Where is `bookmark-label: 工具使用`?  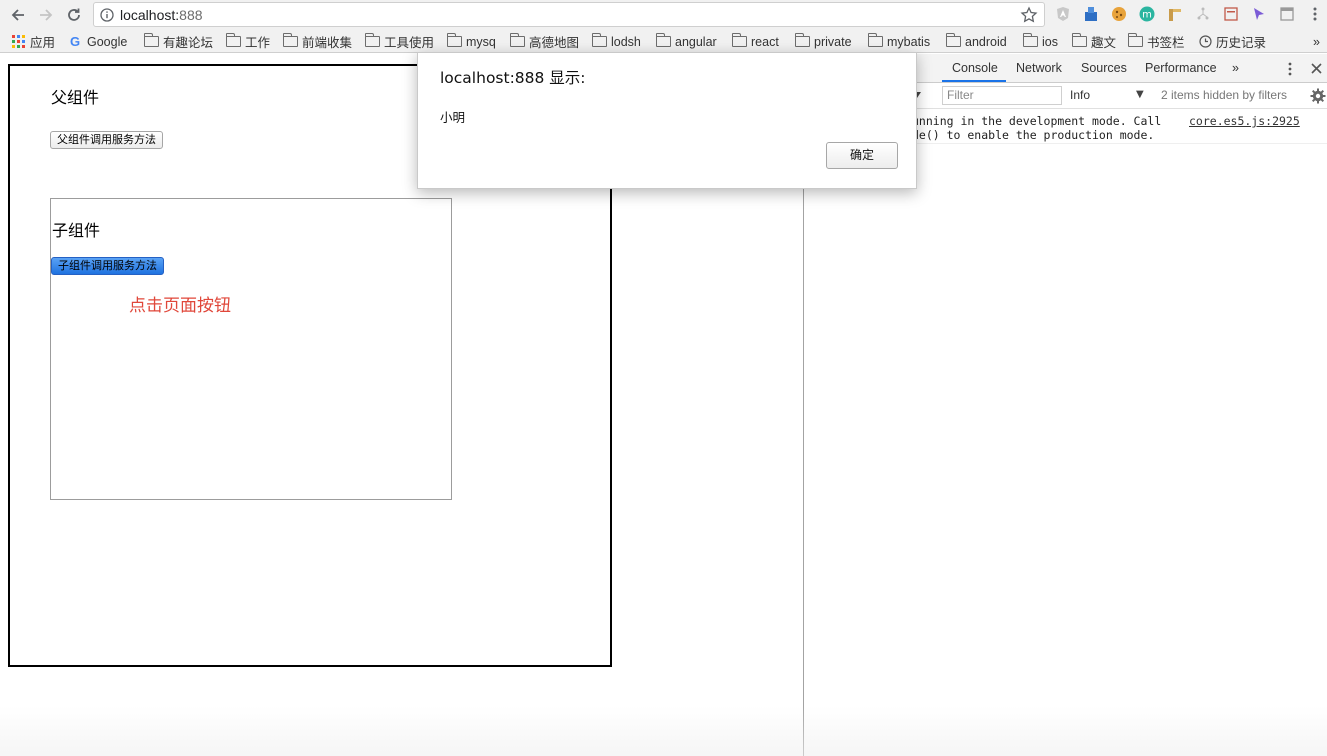
bookmark-label: 工具使用 is located at coordinates (409, 43).